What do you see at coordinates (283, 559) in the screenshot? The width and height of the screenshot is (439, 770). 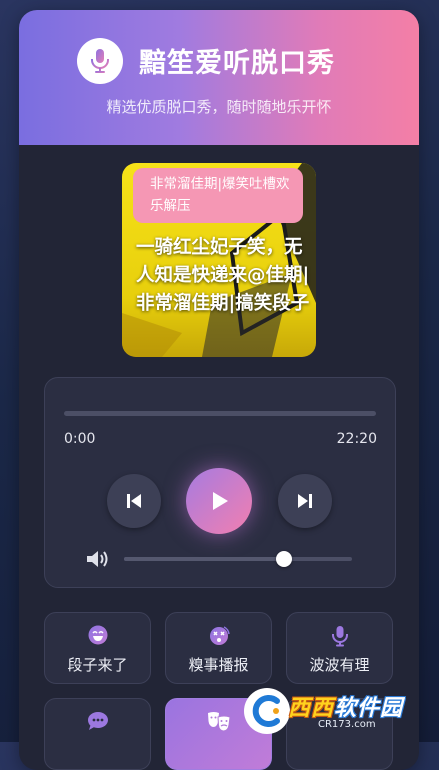 I see `volume-knob` at bounding box center [283, 559].